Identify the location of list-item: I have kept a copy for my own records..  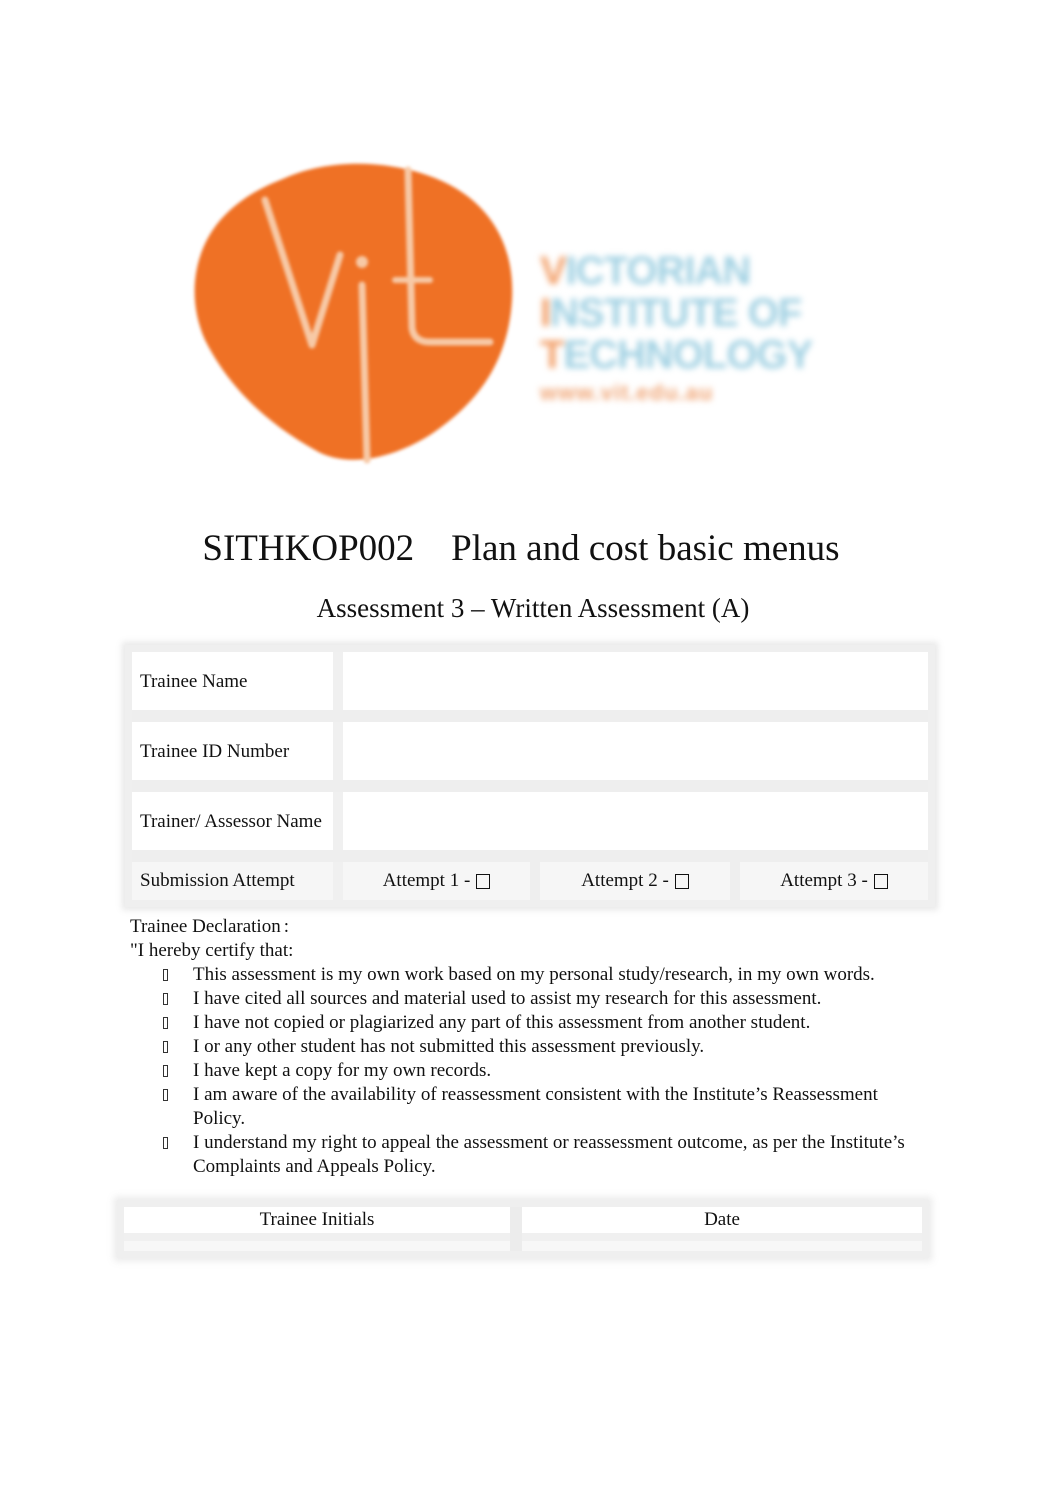
(530, 1071).